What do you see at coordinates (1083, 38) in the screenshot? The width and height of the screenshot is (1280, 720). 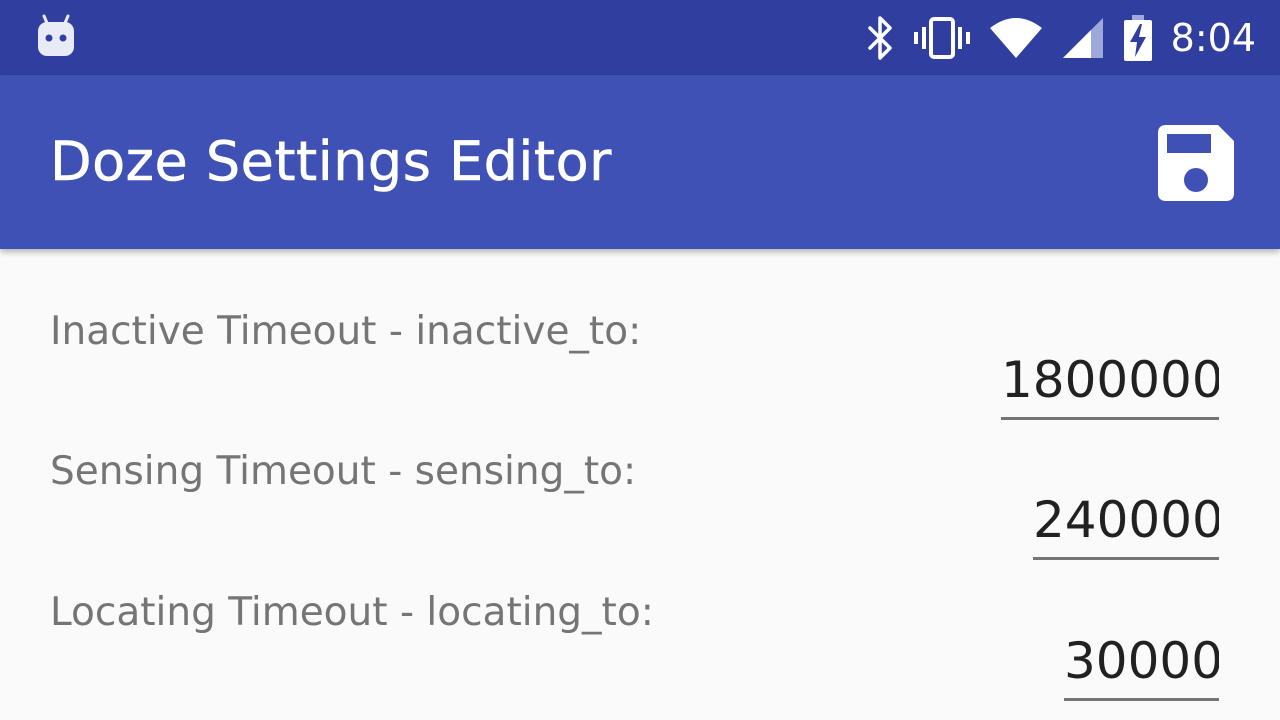 I see `cell-signal-icon` at bounding box center [1083, 38].